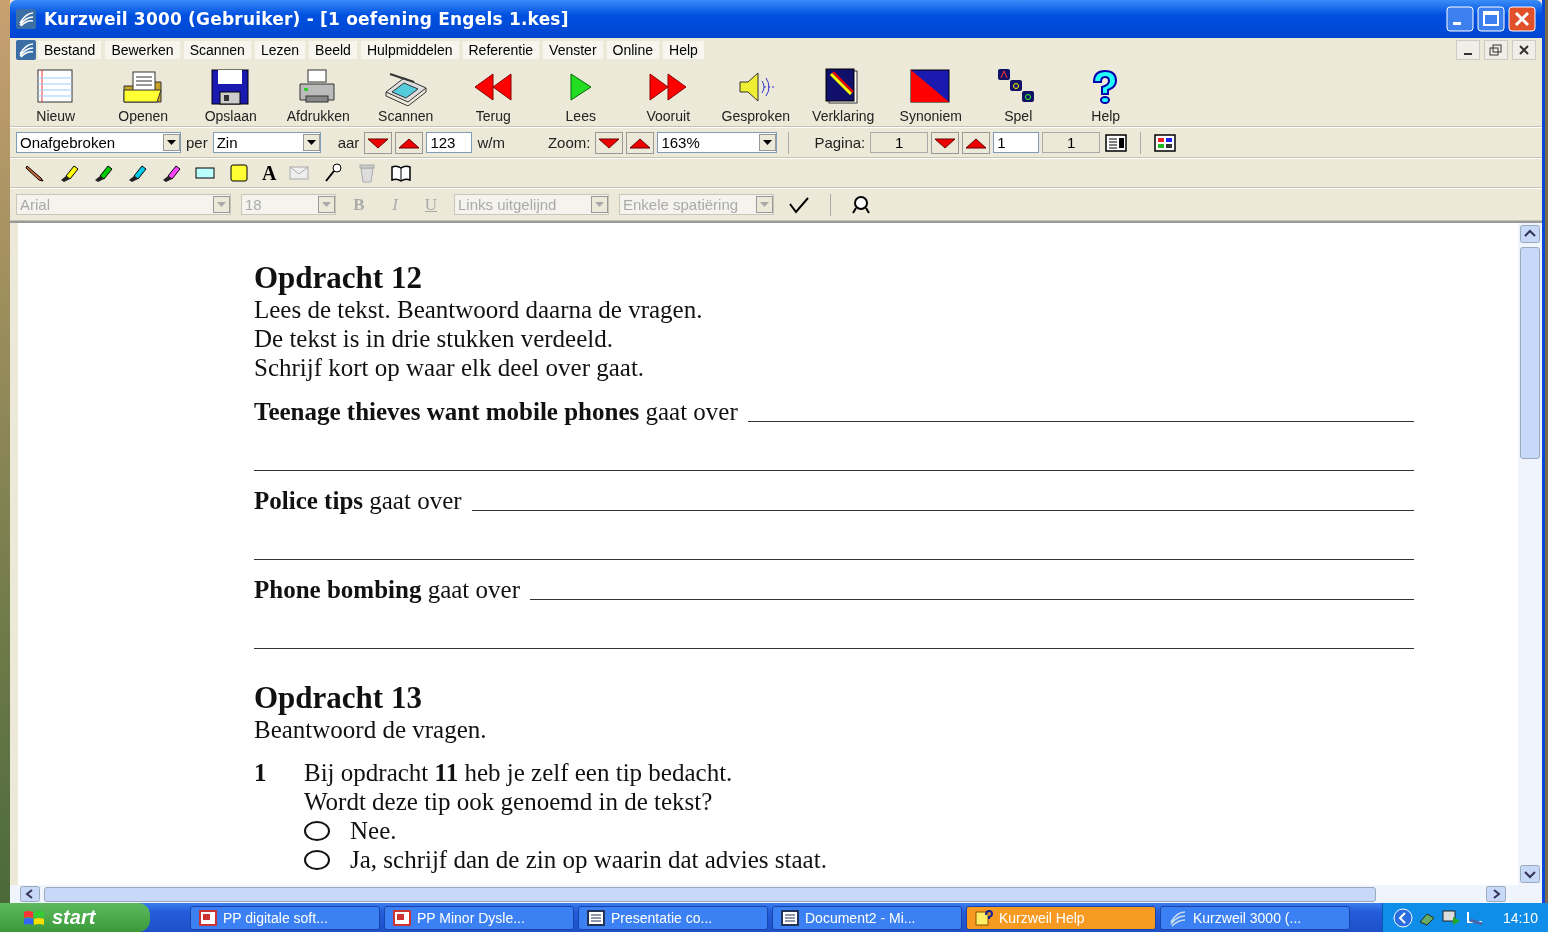  I want to click on instruction-text: Schrijf kort op waar elk deel over gaat., so click(450, 367).